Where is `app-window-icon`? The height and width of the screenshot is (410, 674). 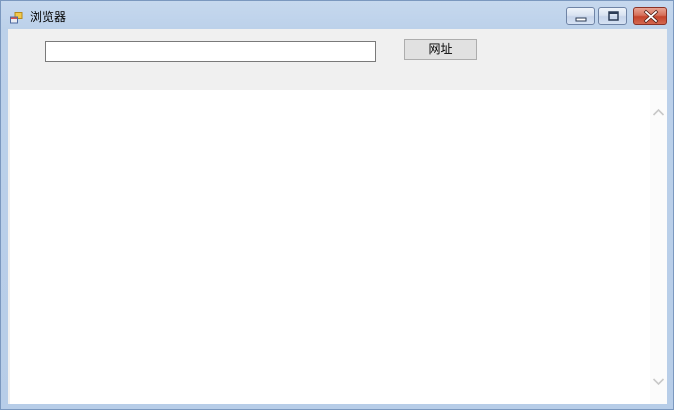 app-window-icon is located at coordinates (16, 17).